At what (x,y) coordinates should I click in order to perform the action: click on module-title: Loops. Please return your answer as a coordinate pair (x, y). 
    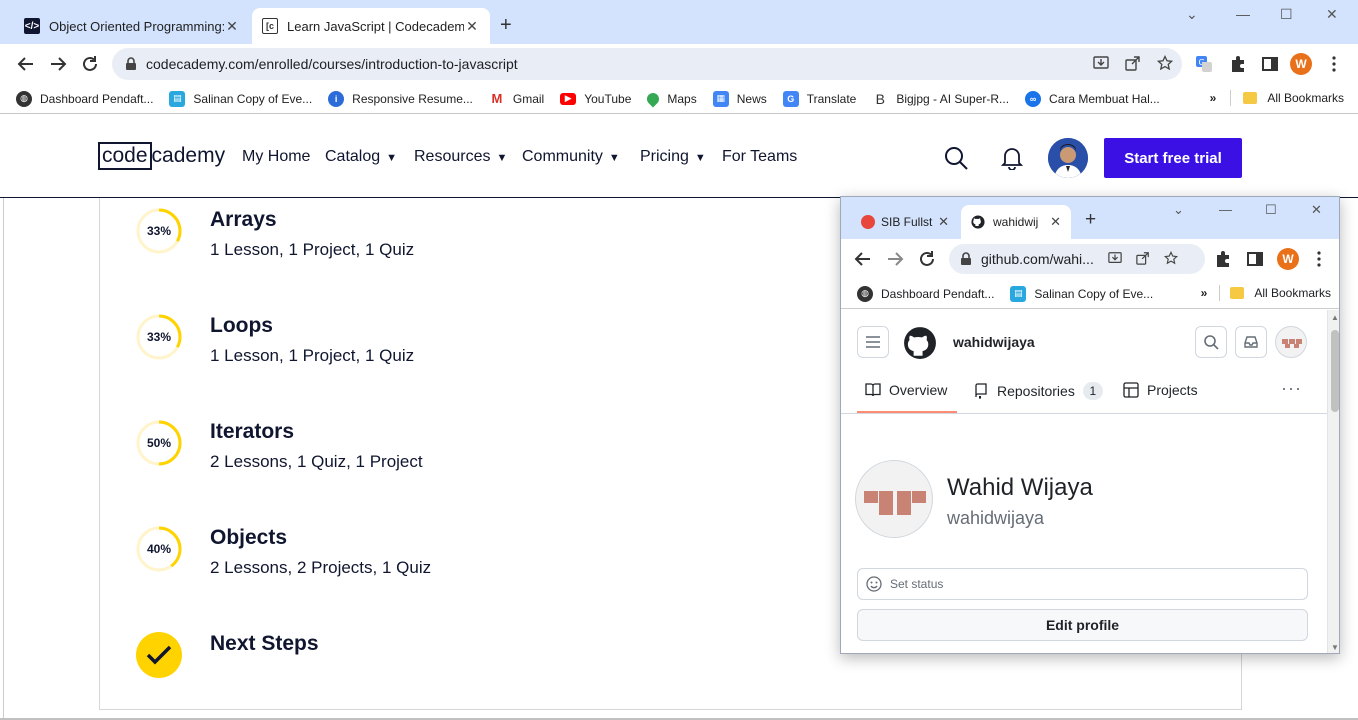
    Looking at the image, I should click on (241, 326).